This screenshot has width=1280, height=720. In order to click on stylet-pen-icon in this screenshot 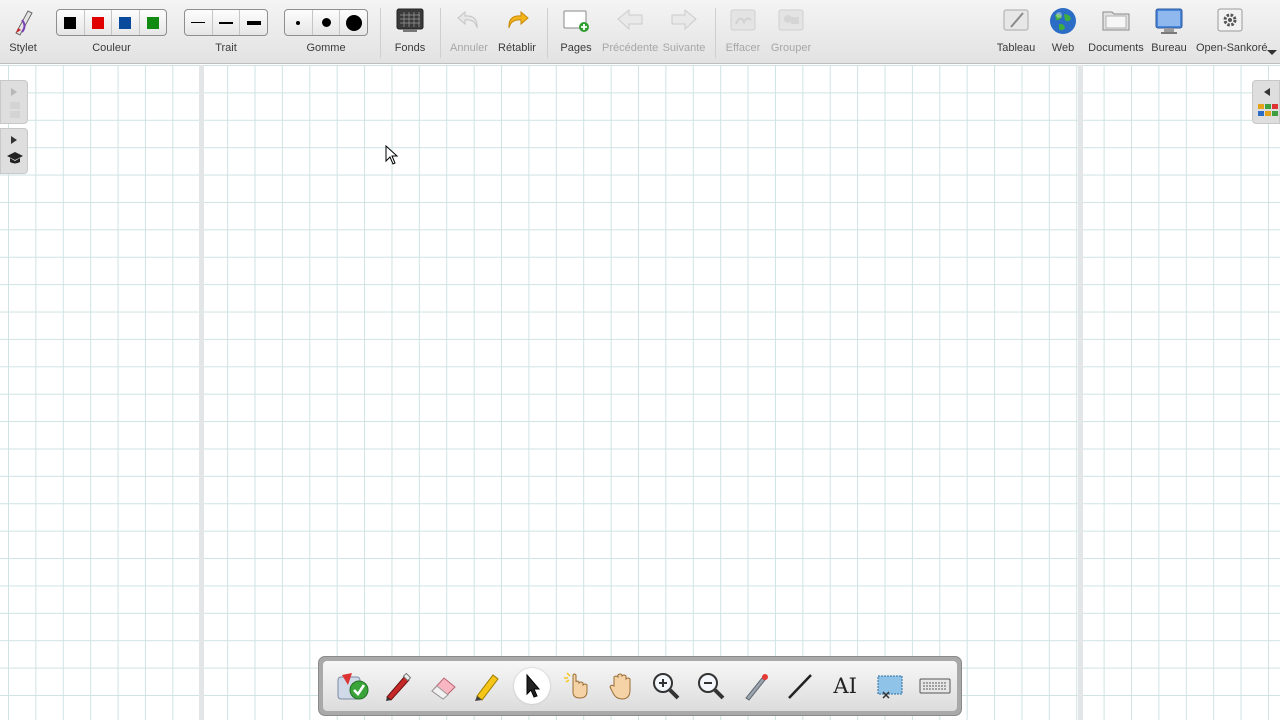, I will do `click(24, 23)`.